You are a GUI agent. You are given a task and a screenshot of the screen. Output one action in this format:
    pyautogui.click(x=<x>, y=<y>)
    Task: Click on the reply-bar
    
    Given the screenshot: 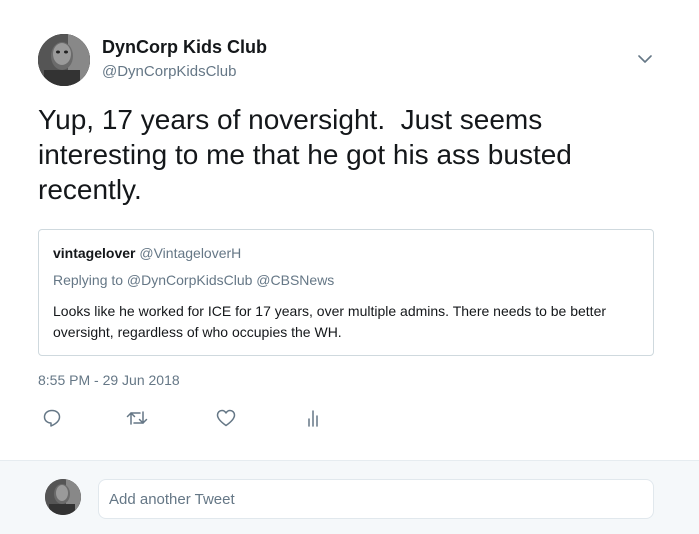 What is the action you would take?
    pyautogui.click(x=349, y=497)
    